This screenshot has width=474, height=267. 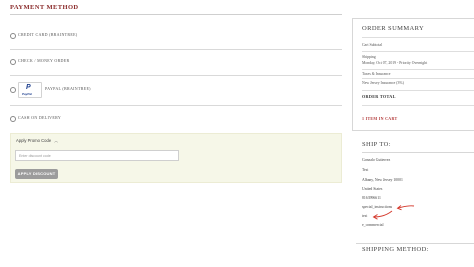 What do you see at coordinates (13, 90) in the screenshot?
I see `paypal-radio` at bounding box center [13, 90].